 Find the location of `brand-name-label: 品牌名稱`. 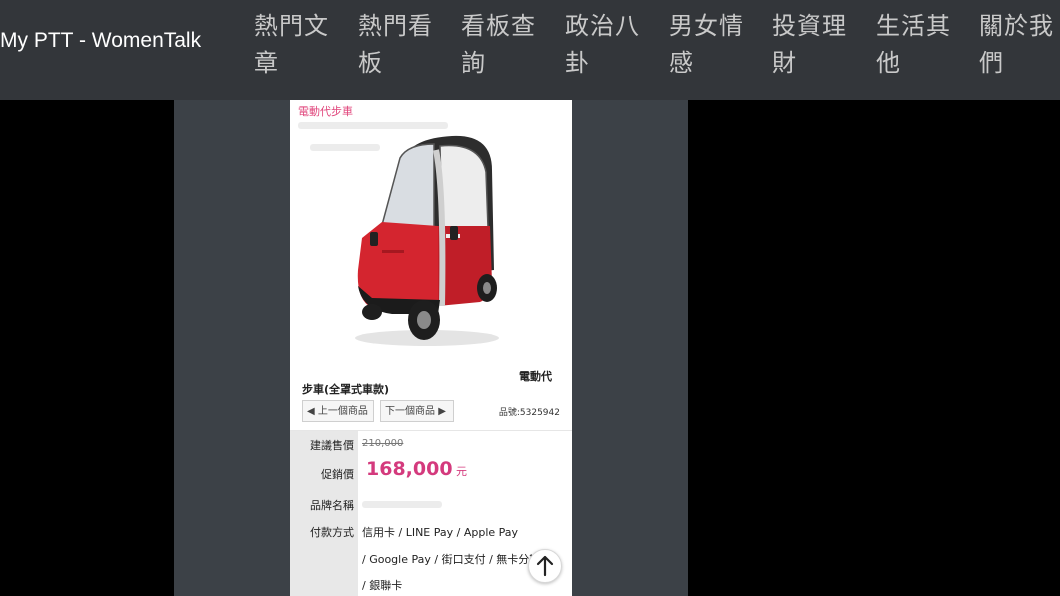

brand-name-label: 品牌名稱 is located at coordinates (332, 505).